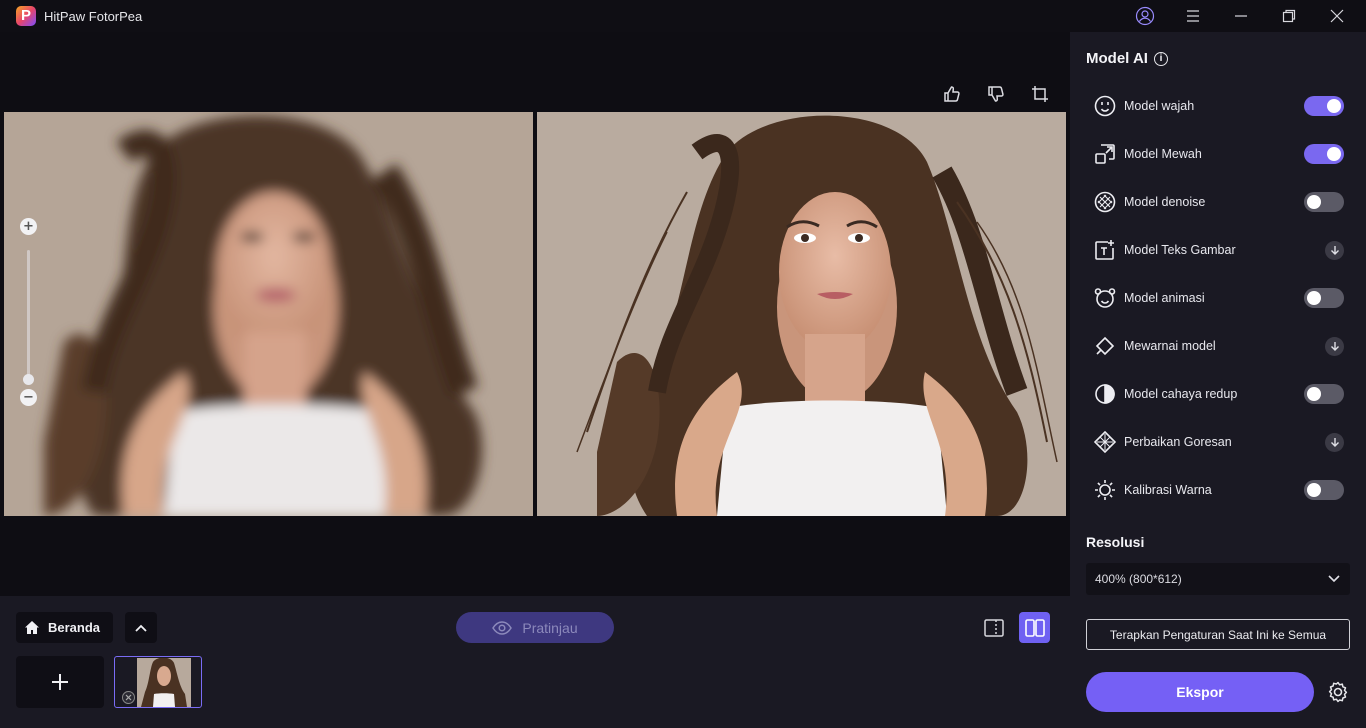 Image resolution: width=1366 pixels, height=728 pixels. What do you see at coordinates (1218, 579) in the screenshot?
I see `resolution-select: 400% (800*612)` at bounding box center [1218, 579].